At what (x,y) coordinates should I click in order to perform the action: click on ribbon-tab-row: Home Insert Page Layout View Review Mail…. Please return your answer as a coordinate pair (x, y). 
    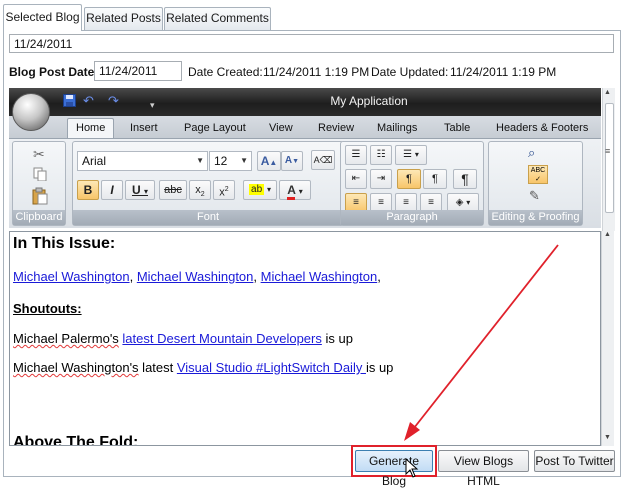
    Looking at the image, I should click on (305, 127).